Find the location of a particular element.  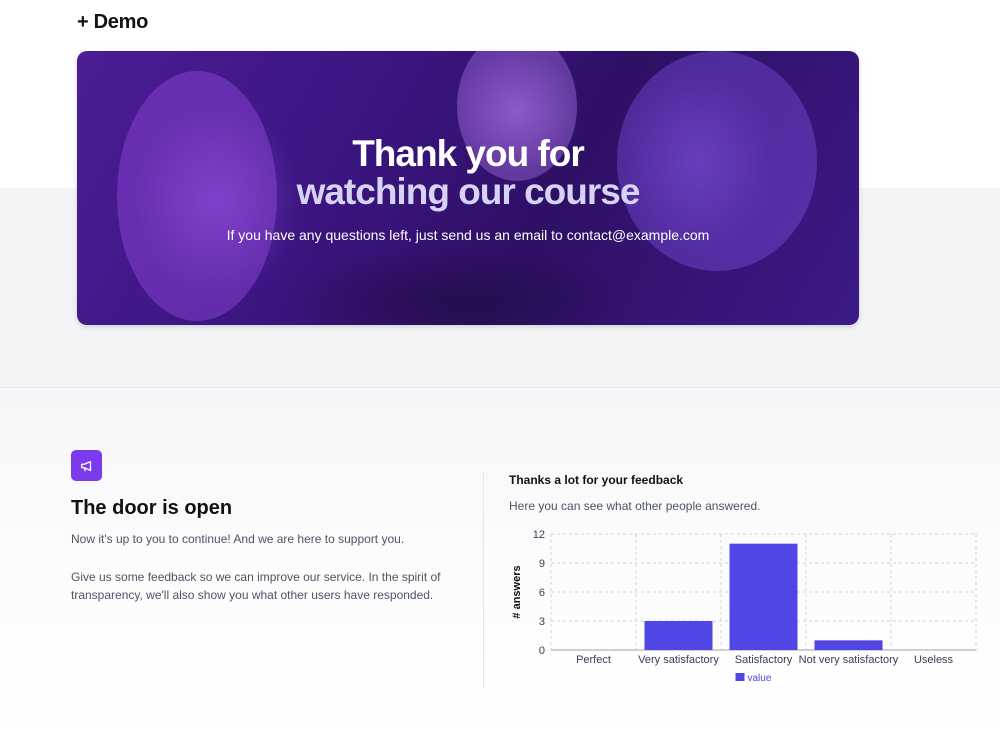

bar-satisfactory is located at coordinates (763, 596).